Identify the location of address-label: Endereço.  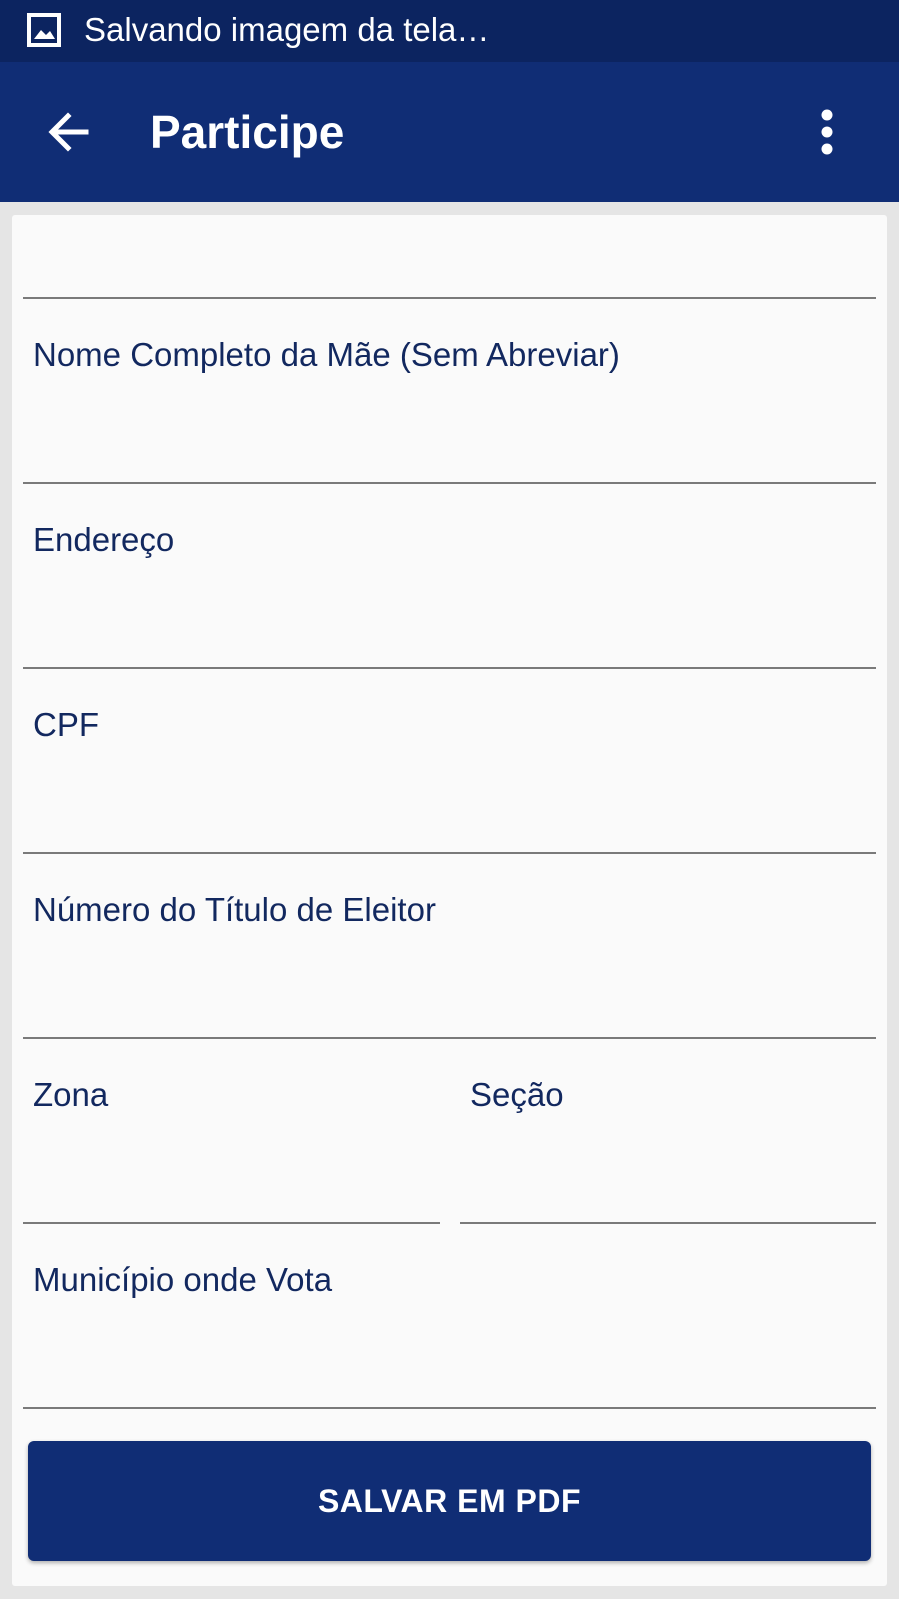
(104, 539).